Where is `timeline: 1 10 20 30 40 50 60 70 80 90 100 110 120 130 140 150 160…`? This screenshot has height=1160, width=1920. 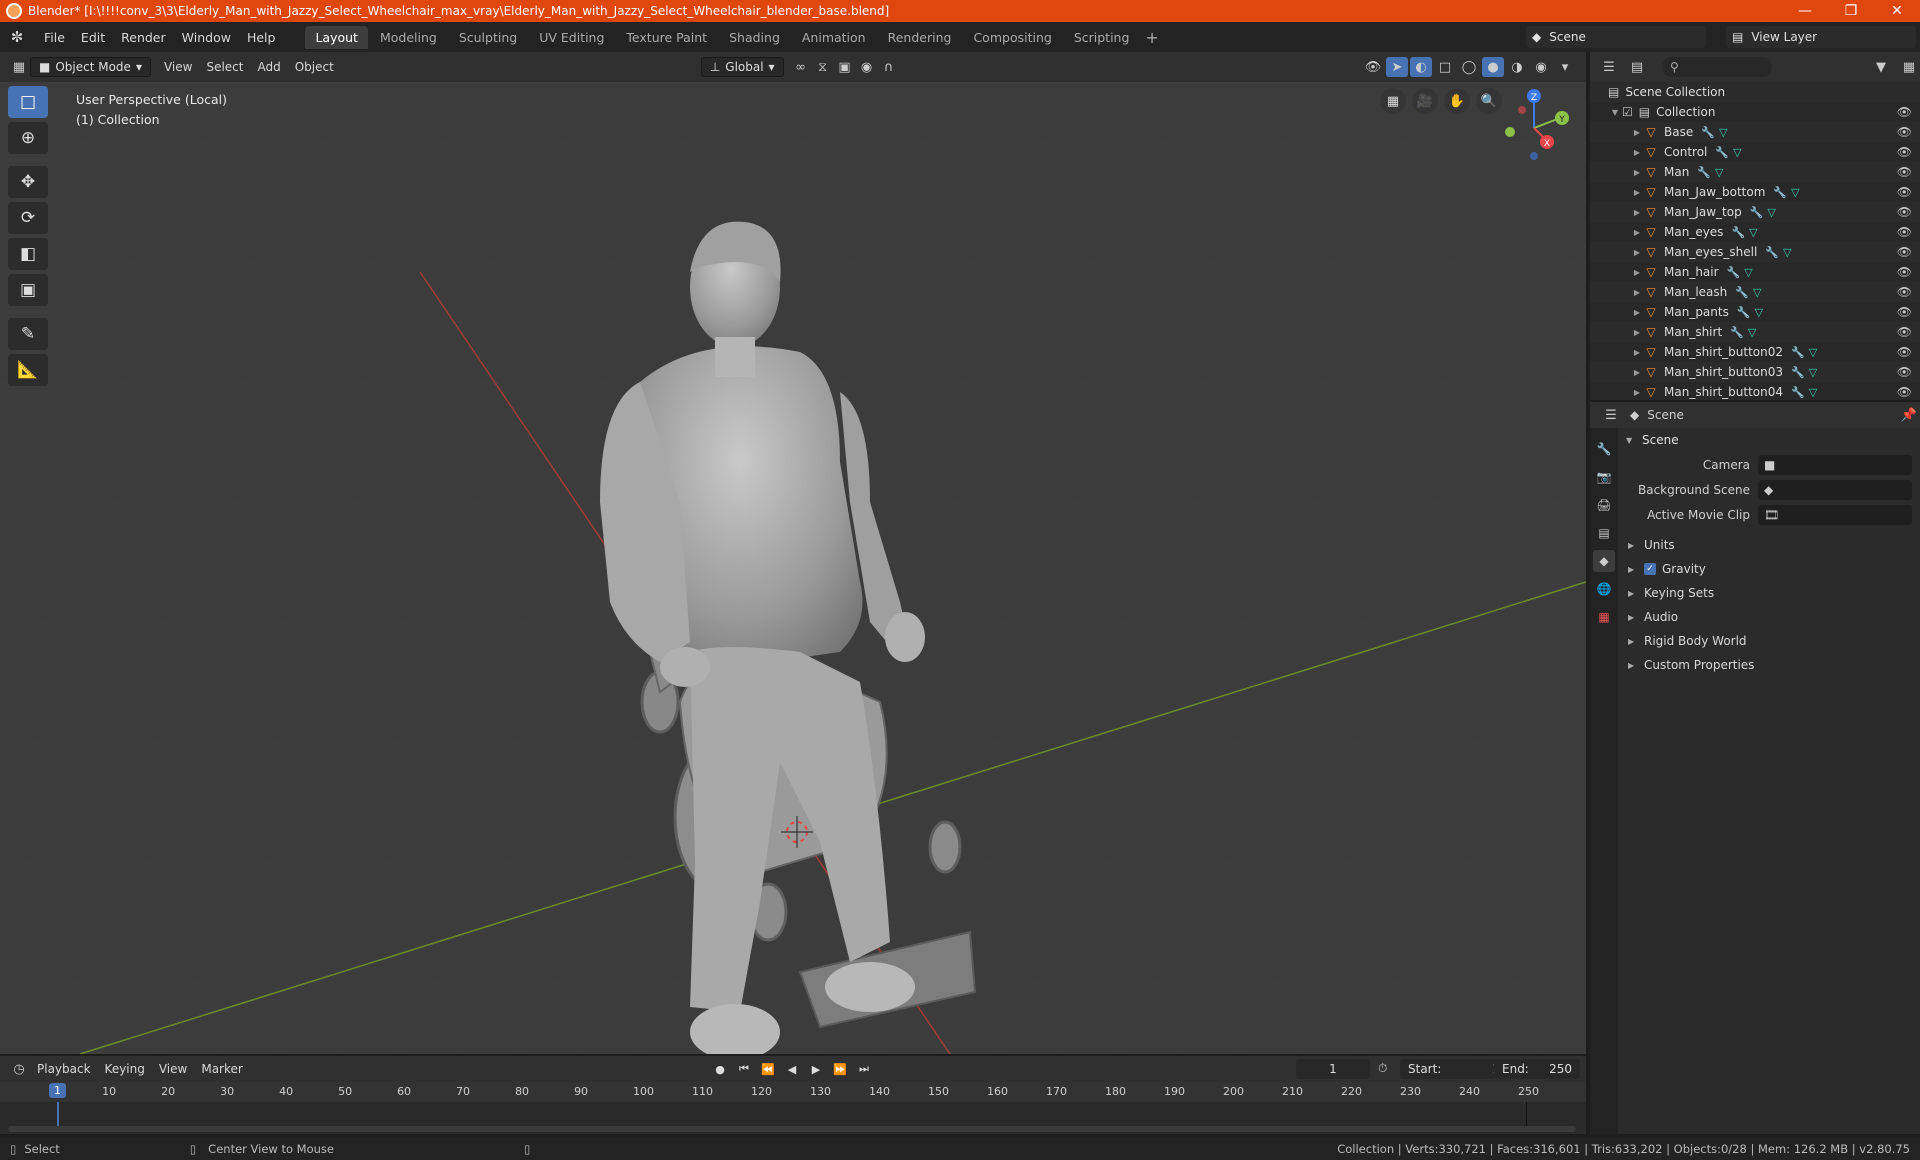
timeline: 1 10 20 30 40 50 60 70 80 90 100 110 120 130 140 150 160… is located at coordinates (793, 1108).